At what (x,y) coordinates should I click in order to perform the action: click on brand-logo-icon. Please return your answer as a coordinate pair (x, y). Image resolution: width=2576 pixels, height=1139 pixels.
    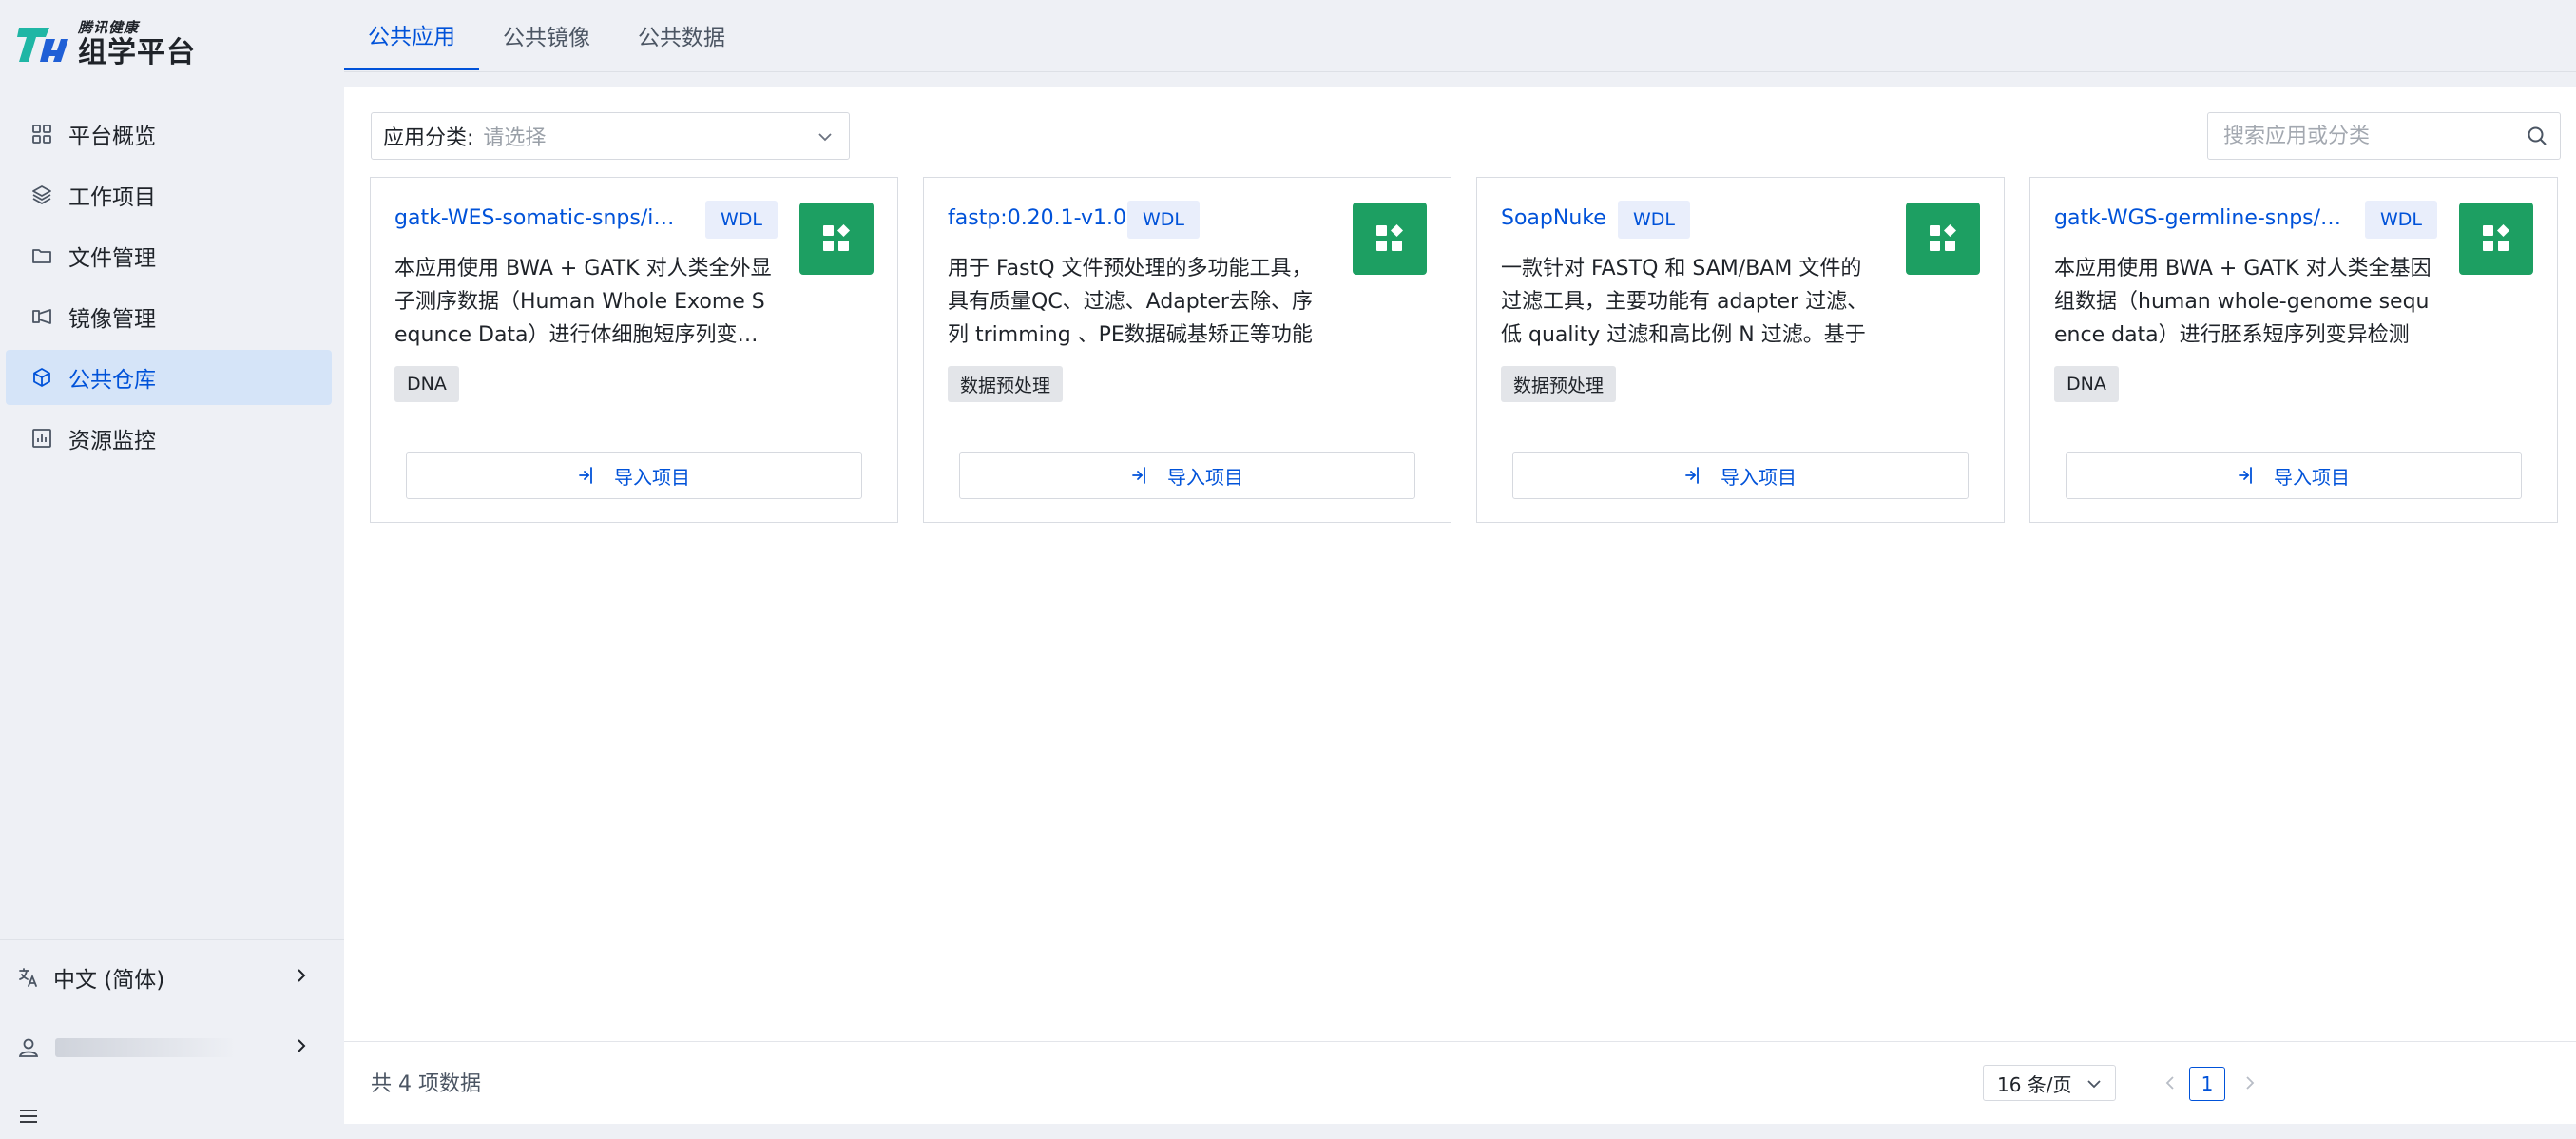
    Looking at the image, I should click on (42, 45).